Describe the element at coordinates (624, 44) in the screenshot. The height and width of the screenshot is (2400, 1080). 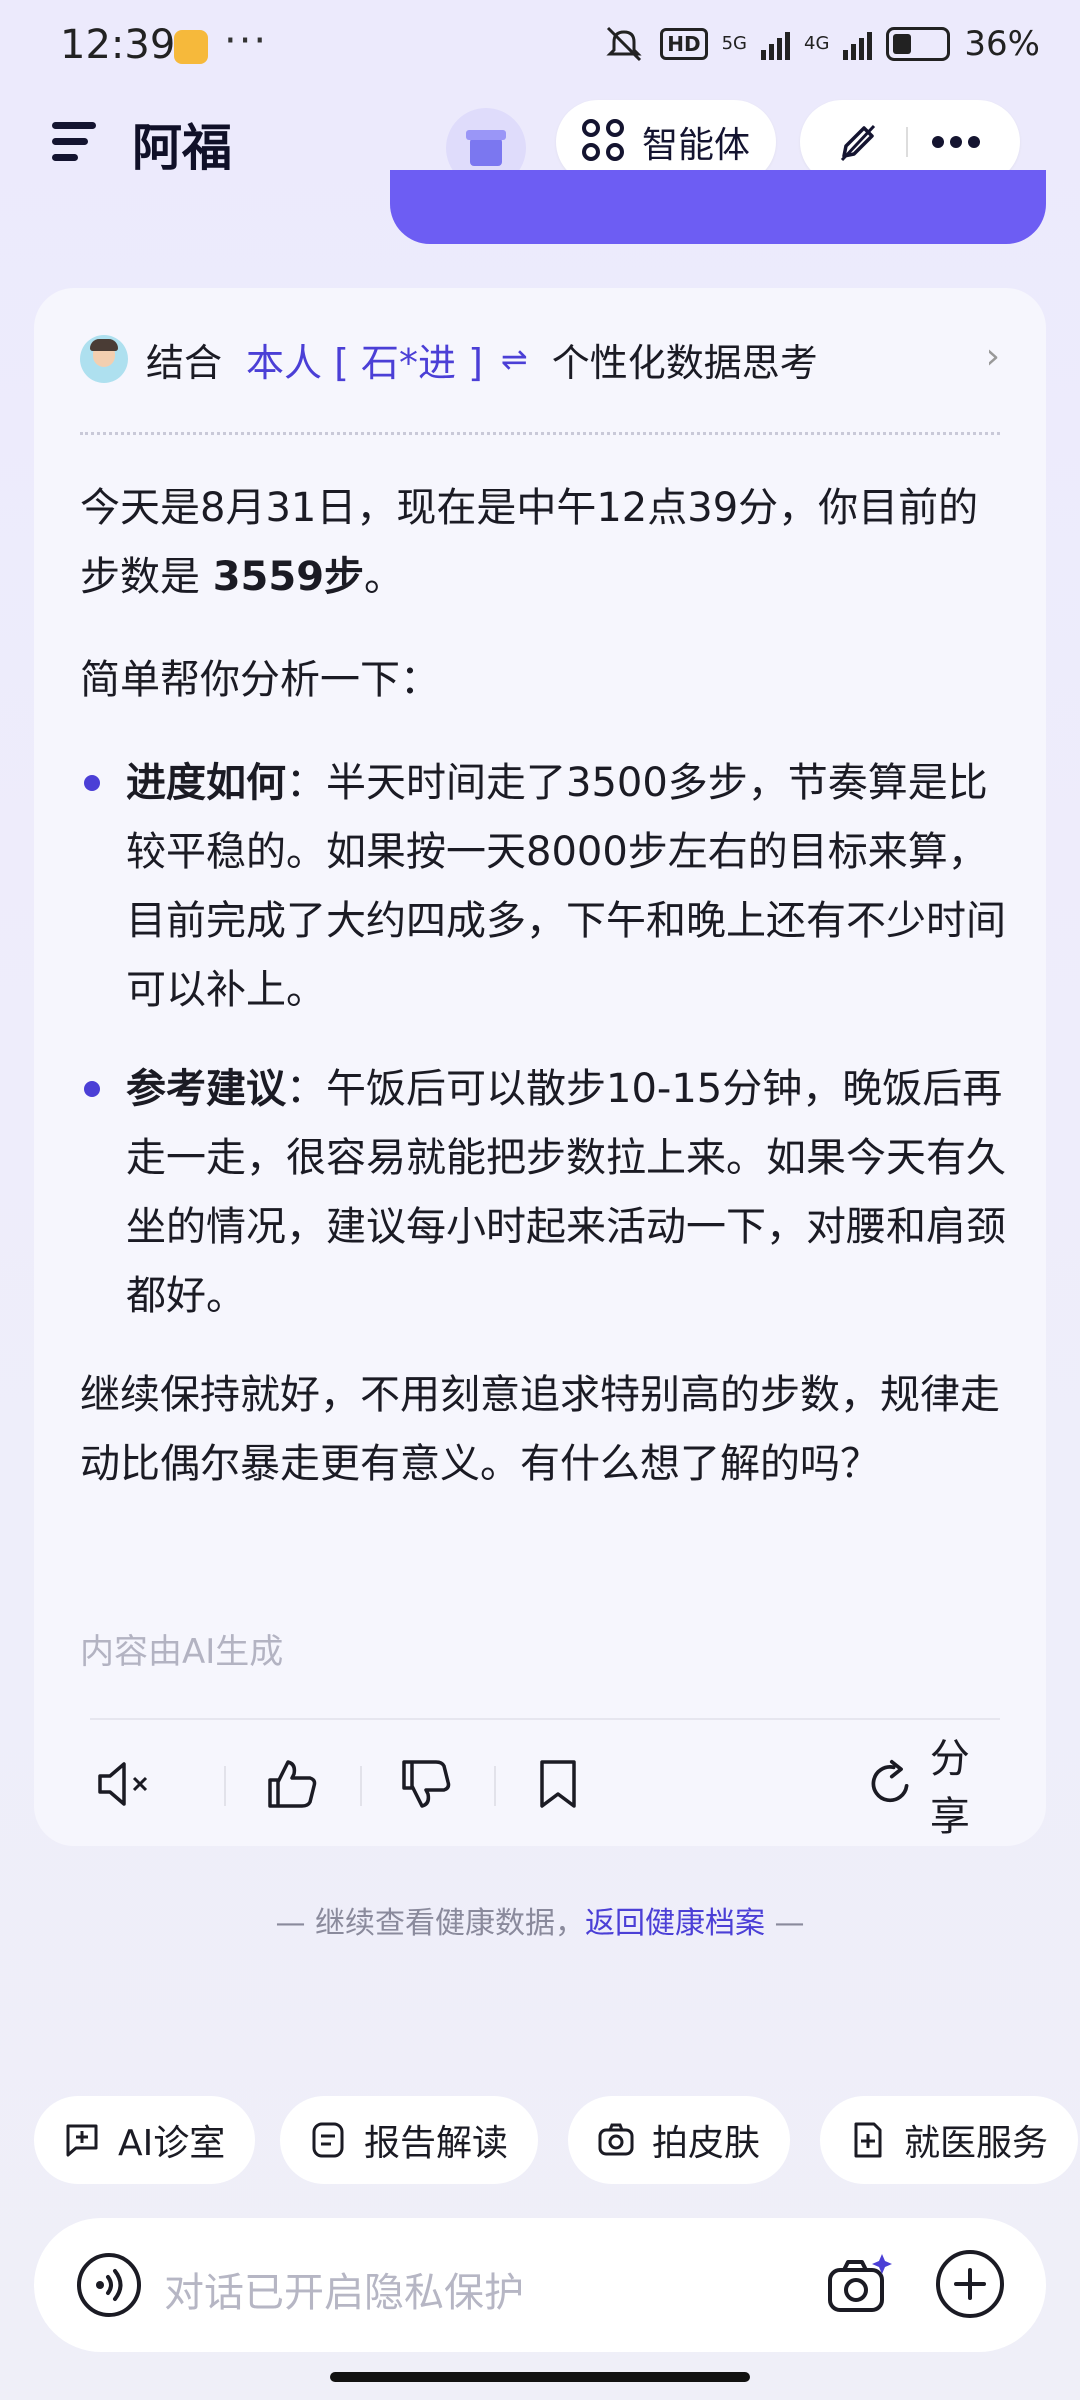
I see `mute-icon` at that location.